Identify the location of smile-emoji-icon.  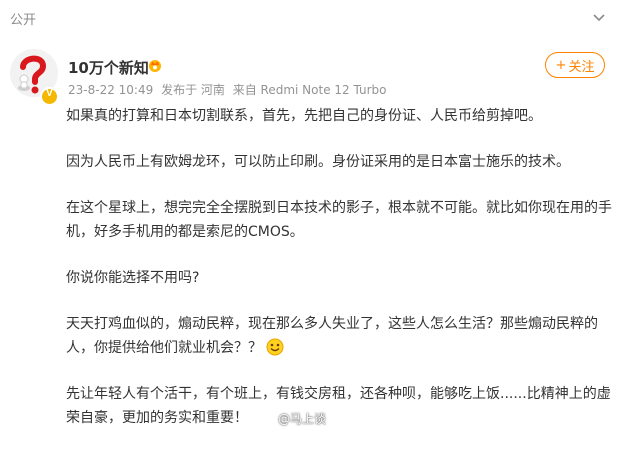
(275, 347).